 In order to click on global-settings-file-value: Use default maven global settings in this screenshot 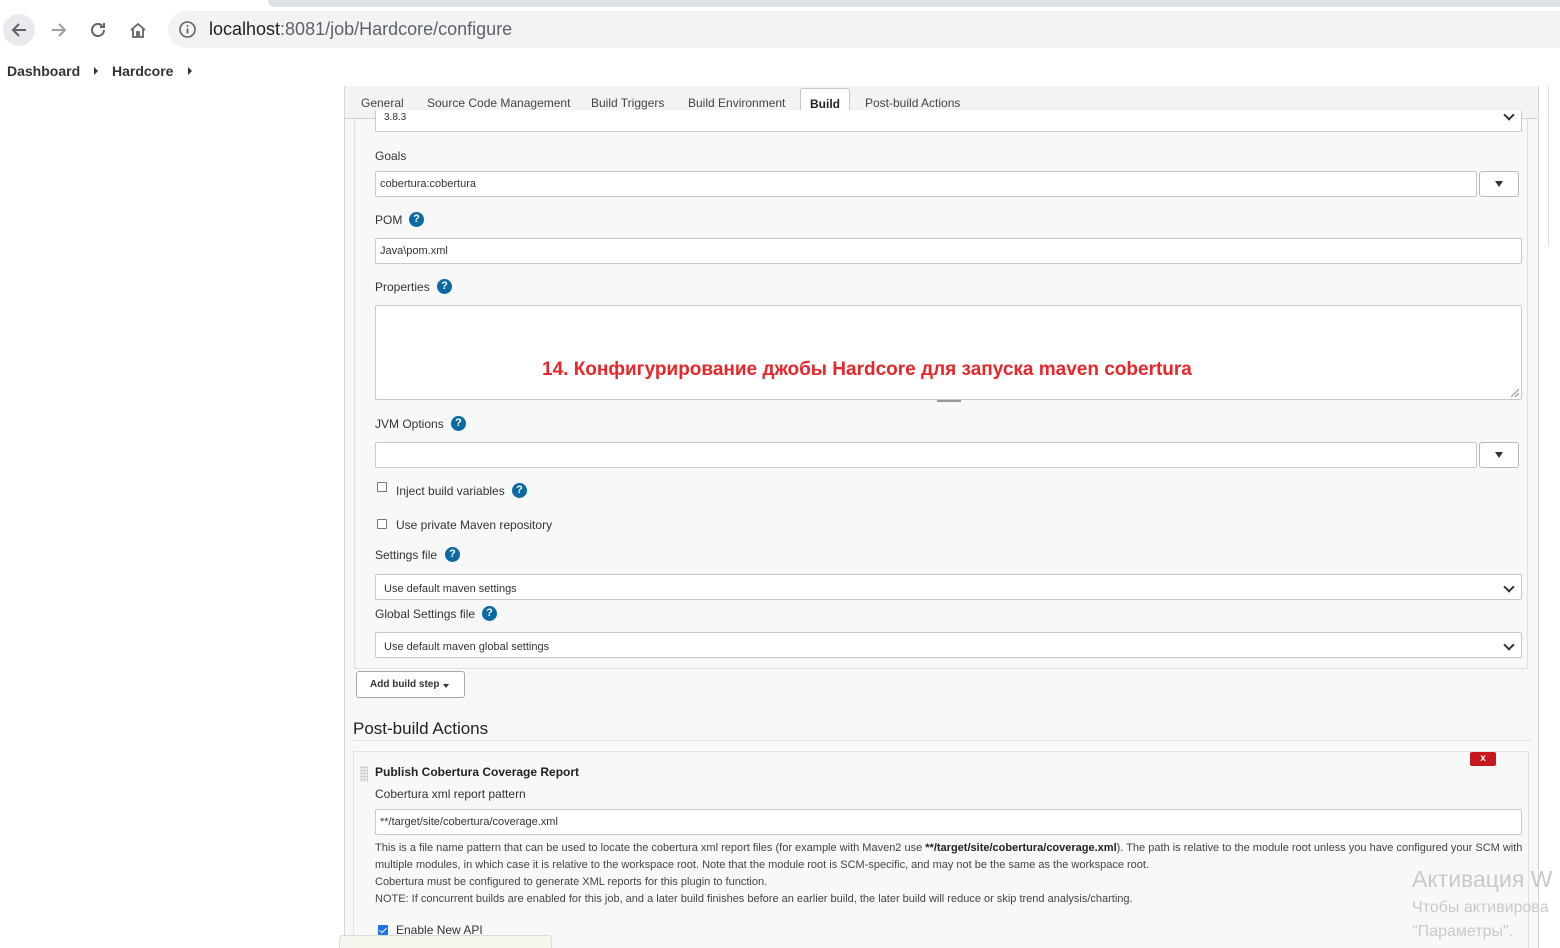, I will do `click(467, 647)`.